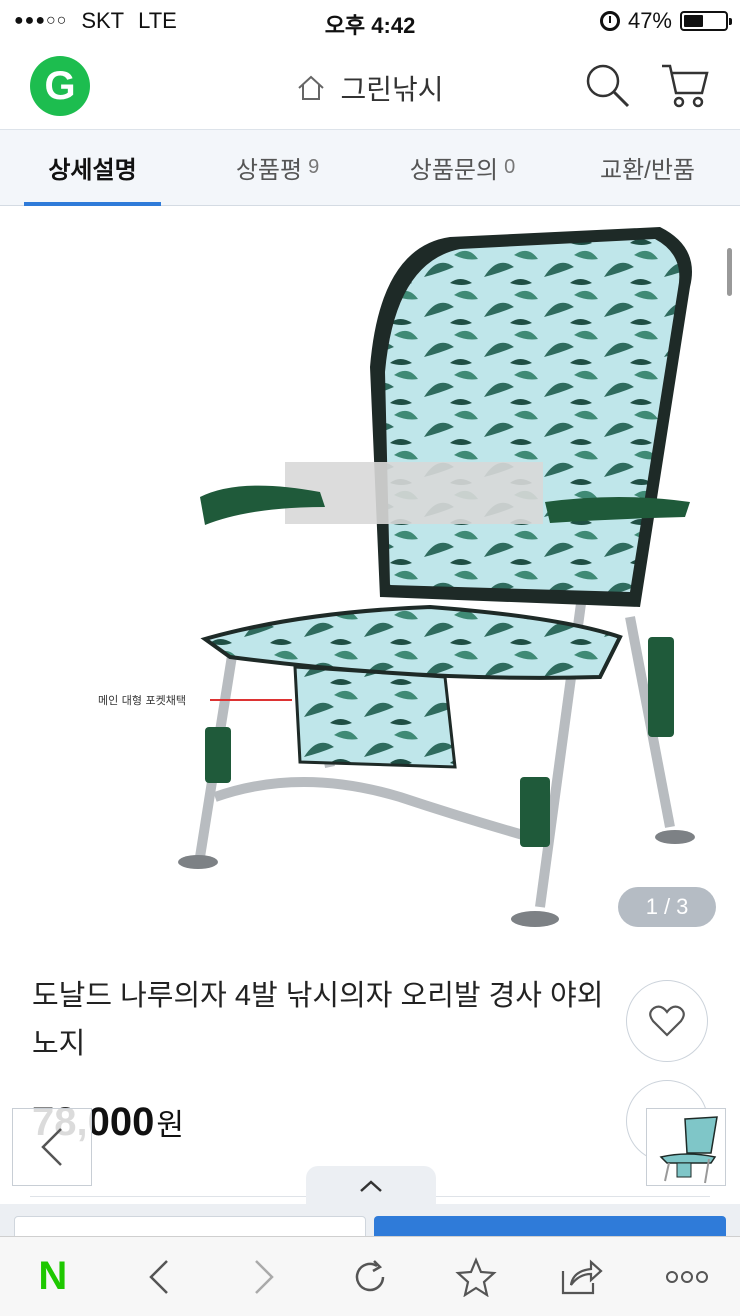 The width and height of the screenshot is (740, 1316). I want to click on chevron-left-icon, so click(51, 1147).